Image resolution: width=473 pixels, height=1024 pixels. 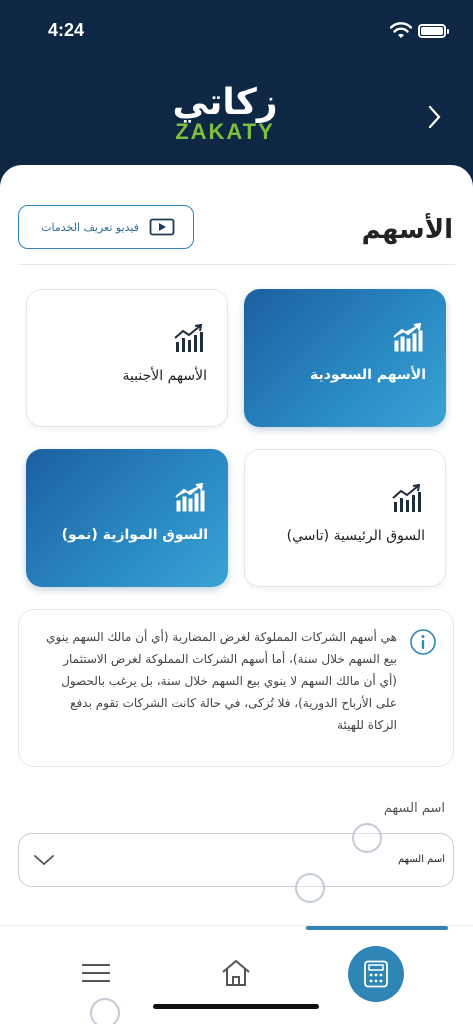 What do you see at coordinates (134, 535) in the screenshot?
I see `card-label: السوق الموازية (نمو)` at bounding box center [134, 535].